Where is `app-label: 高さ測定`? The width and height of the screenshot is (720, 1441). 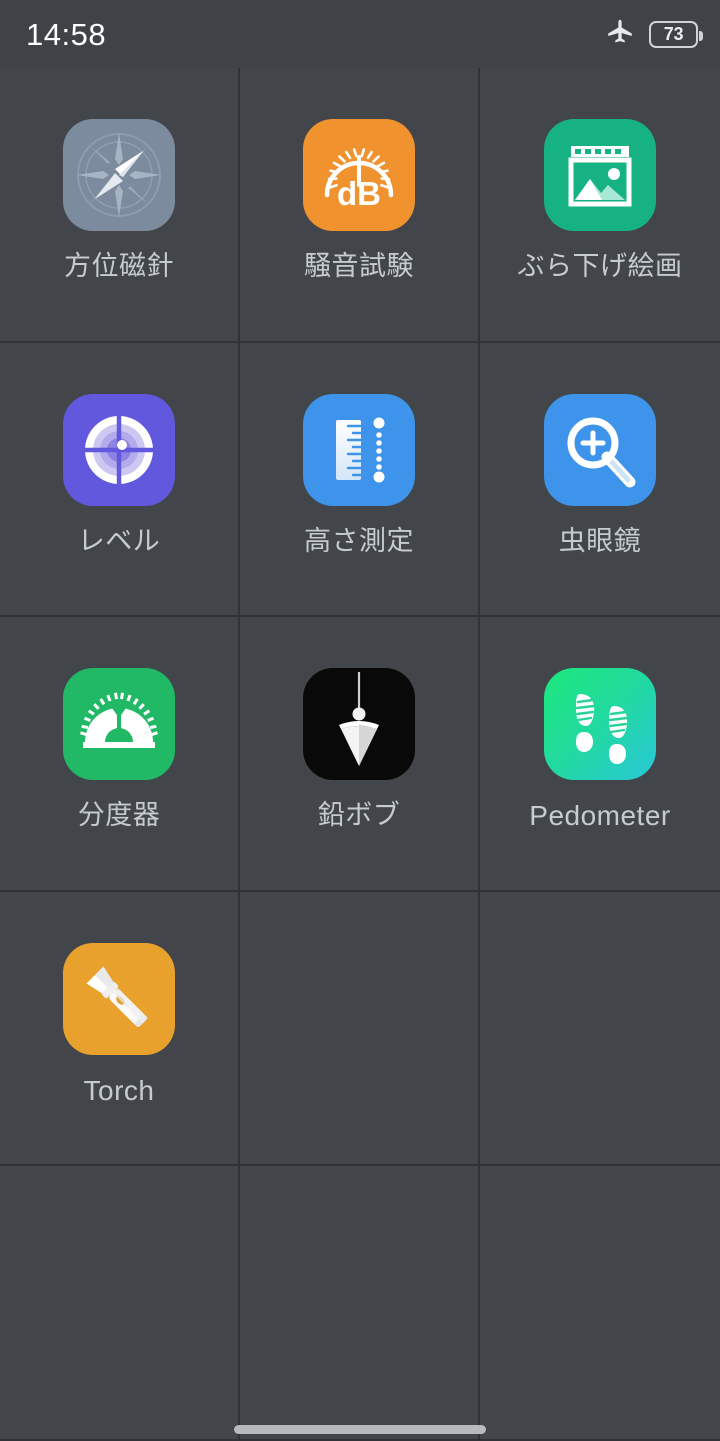 app-label: 高さ測定 is located at coordinates (359, 542).